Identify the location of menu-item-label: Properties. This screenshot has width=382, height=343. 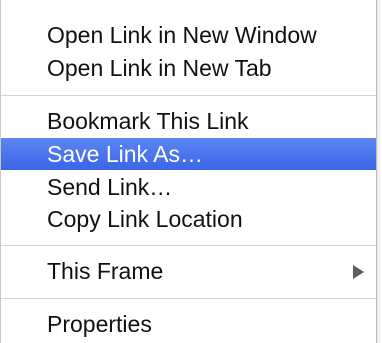
(99, 324).